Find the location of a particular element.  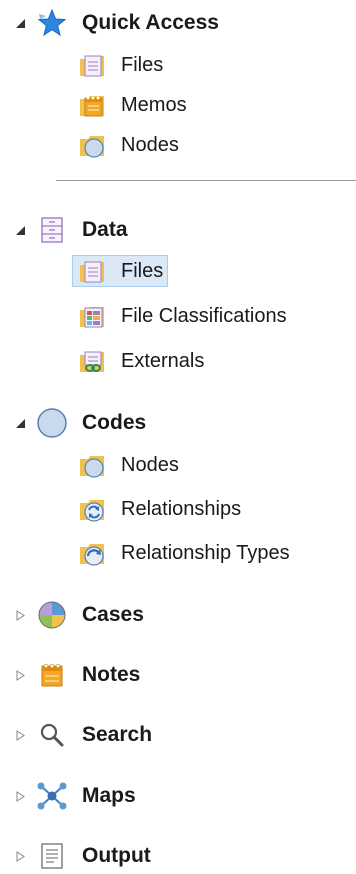

section-label: Output is located at coordinates (116, 855).